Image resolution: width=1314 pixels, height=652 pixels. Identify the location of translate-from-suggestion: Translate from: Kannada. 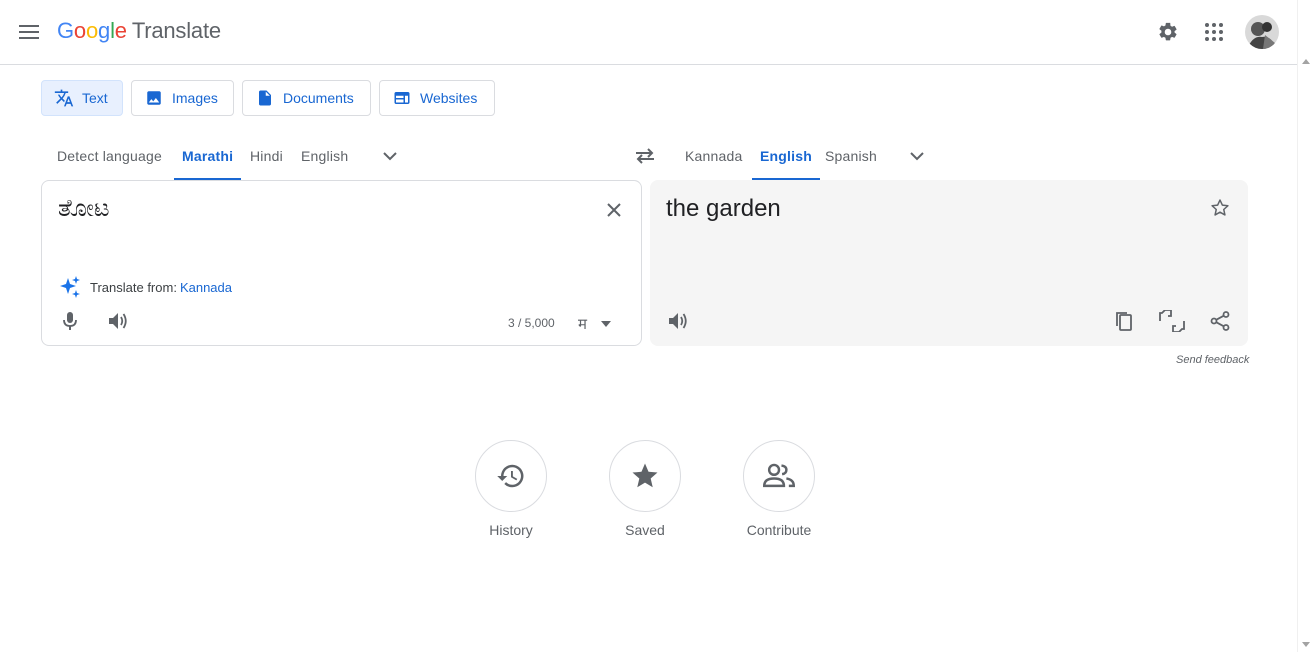
(145, 287).